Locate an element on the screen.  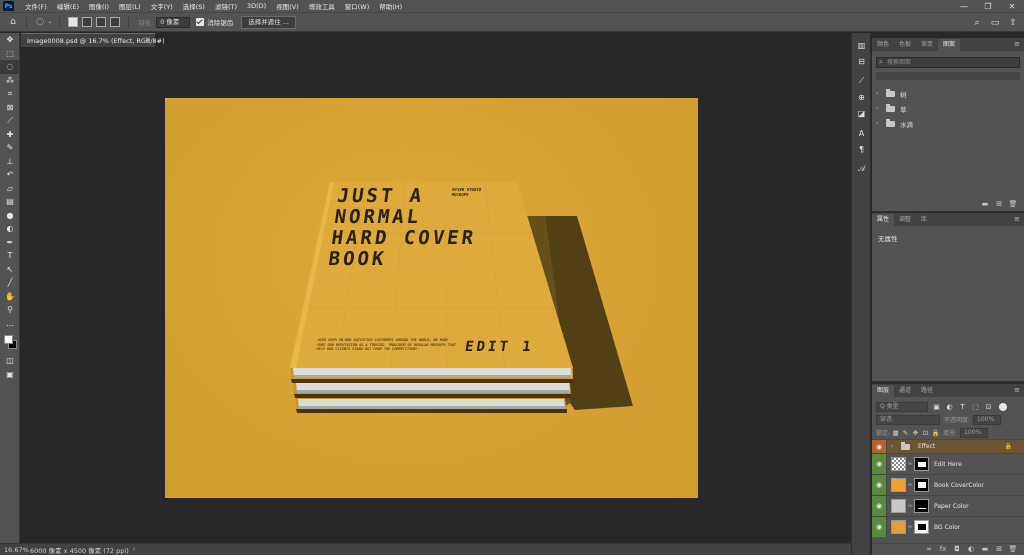
delete-icon: 🗑 is located at coordinates (1013, 204).